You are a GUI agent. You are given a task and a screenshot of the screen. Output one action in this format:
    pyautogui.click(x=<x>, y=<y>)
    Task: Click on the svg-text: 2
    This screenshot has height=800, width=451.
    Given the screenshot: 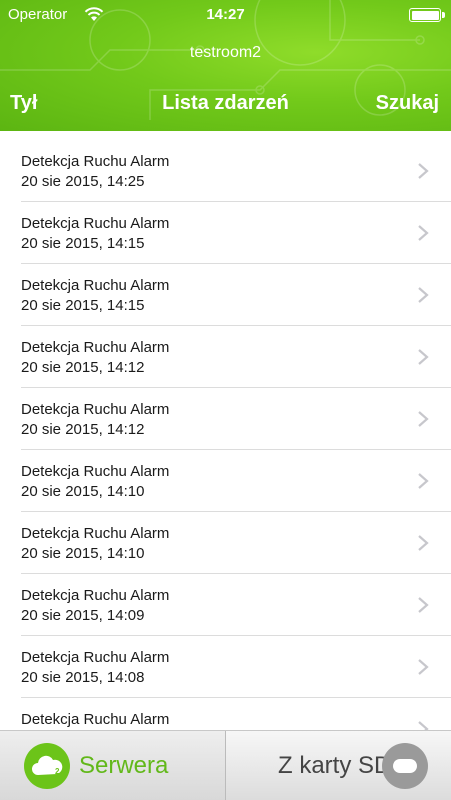 What is the action you would take?
    pyautogui.click(x=57, y=771)
    